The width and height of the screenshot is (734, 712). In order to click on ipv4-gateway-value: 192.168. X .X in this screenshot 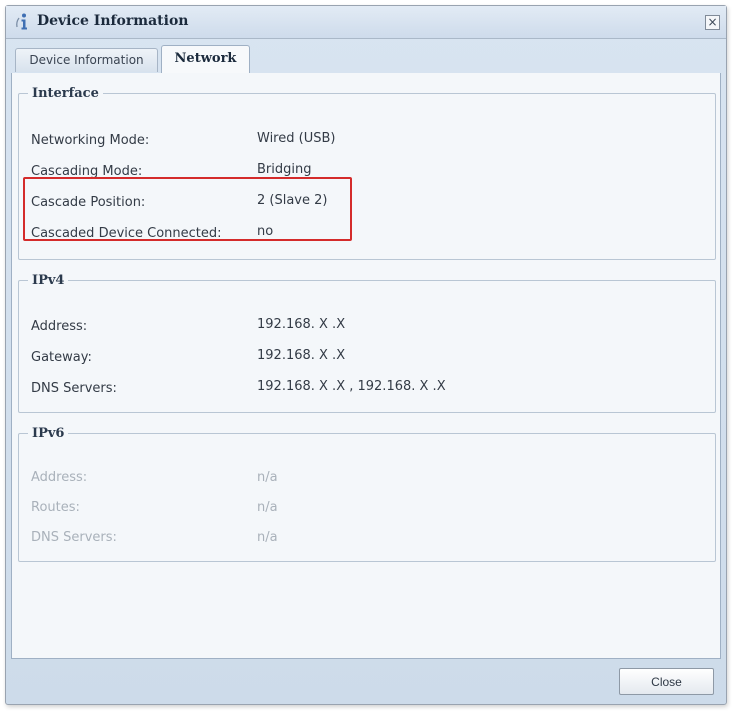, I will do `click(301, 355)`.